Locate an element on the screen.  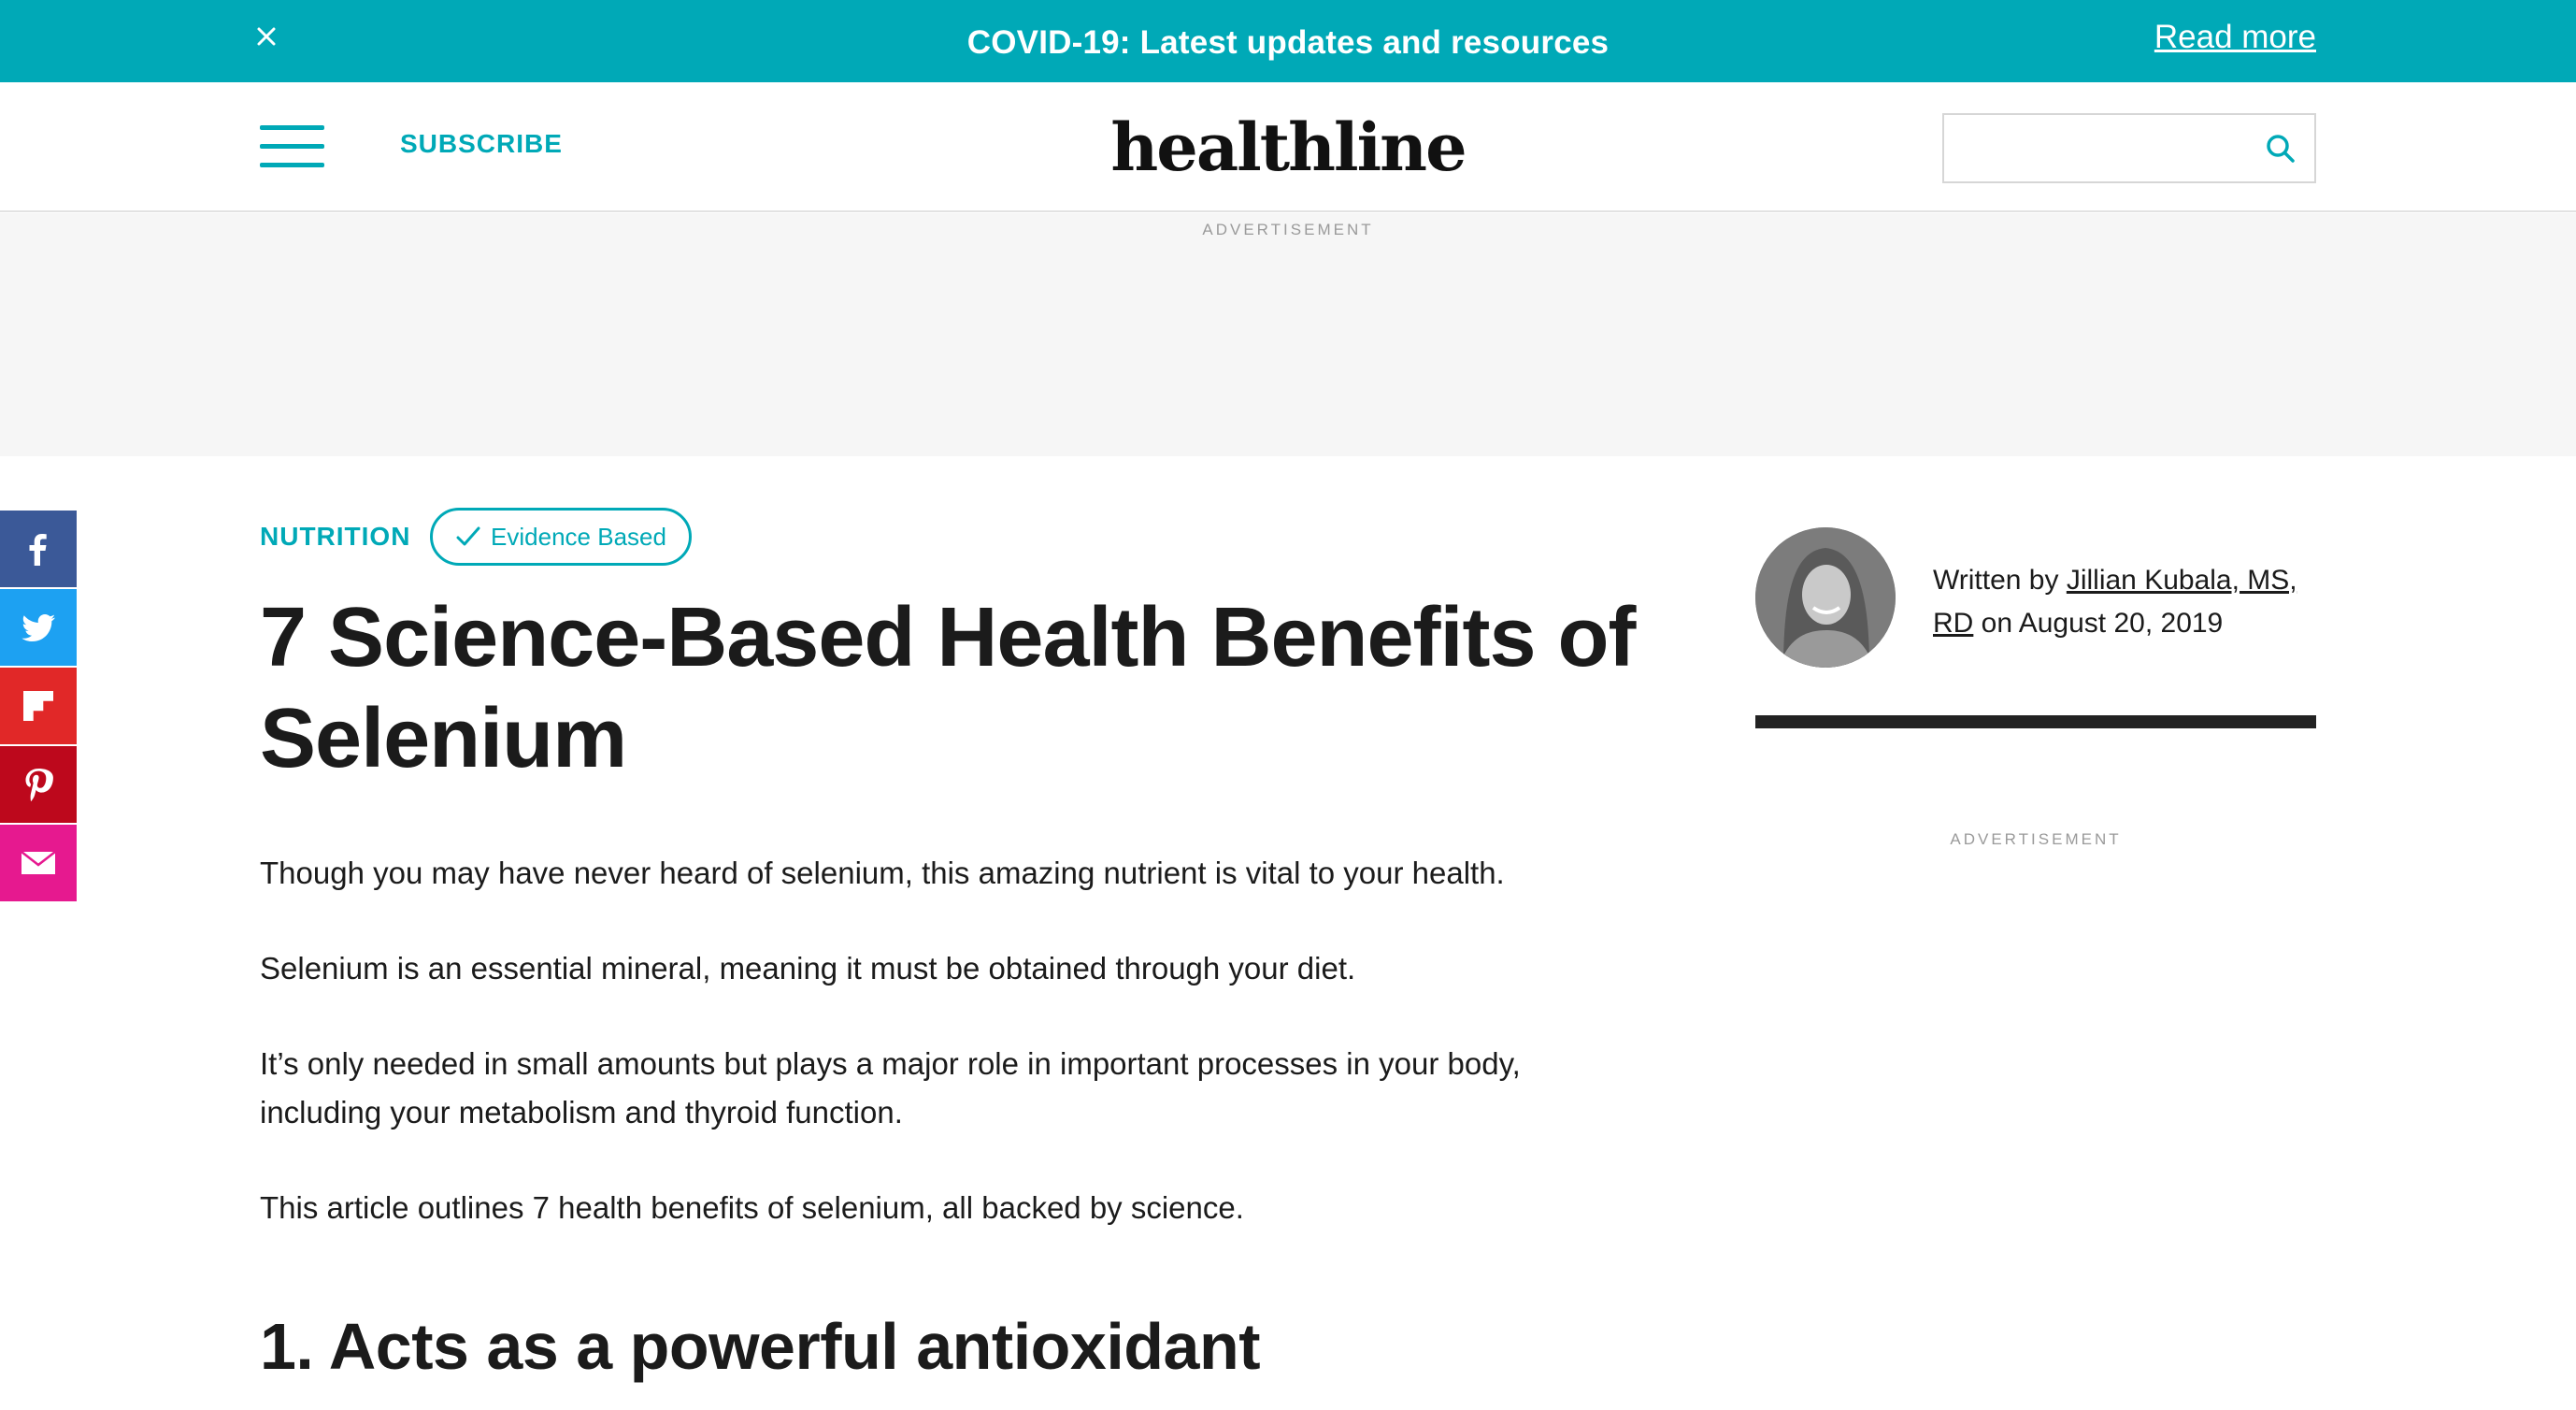
byline-prefix: Written by is located at coordinates (2000, 580).